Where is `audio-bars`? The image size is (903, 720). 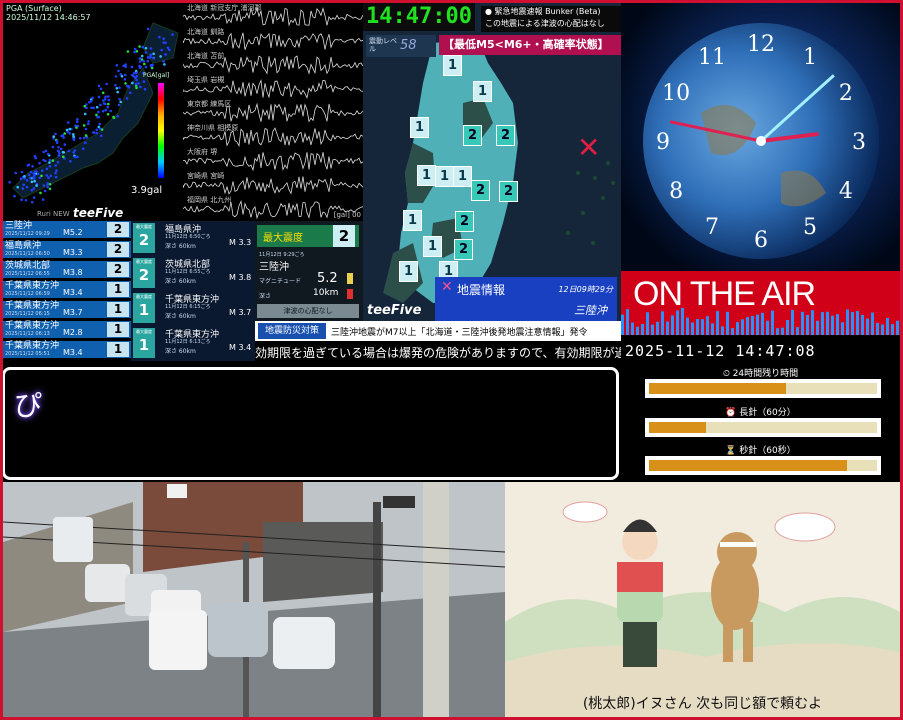 audio-bars is located at coordinates (760, 321).